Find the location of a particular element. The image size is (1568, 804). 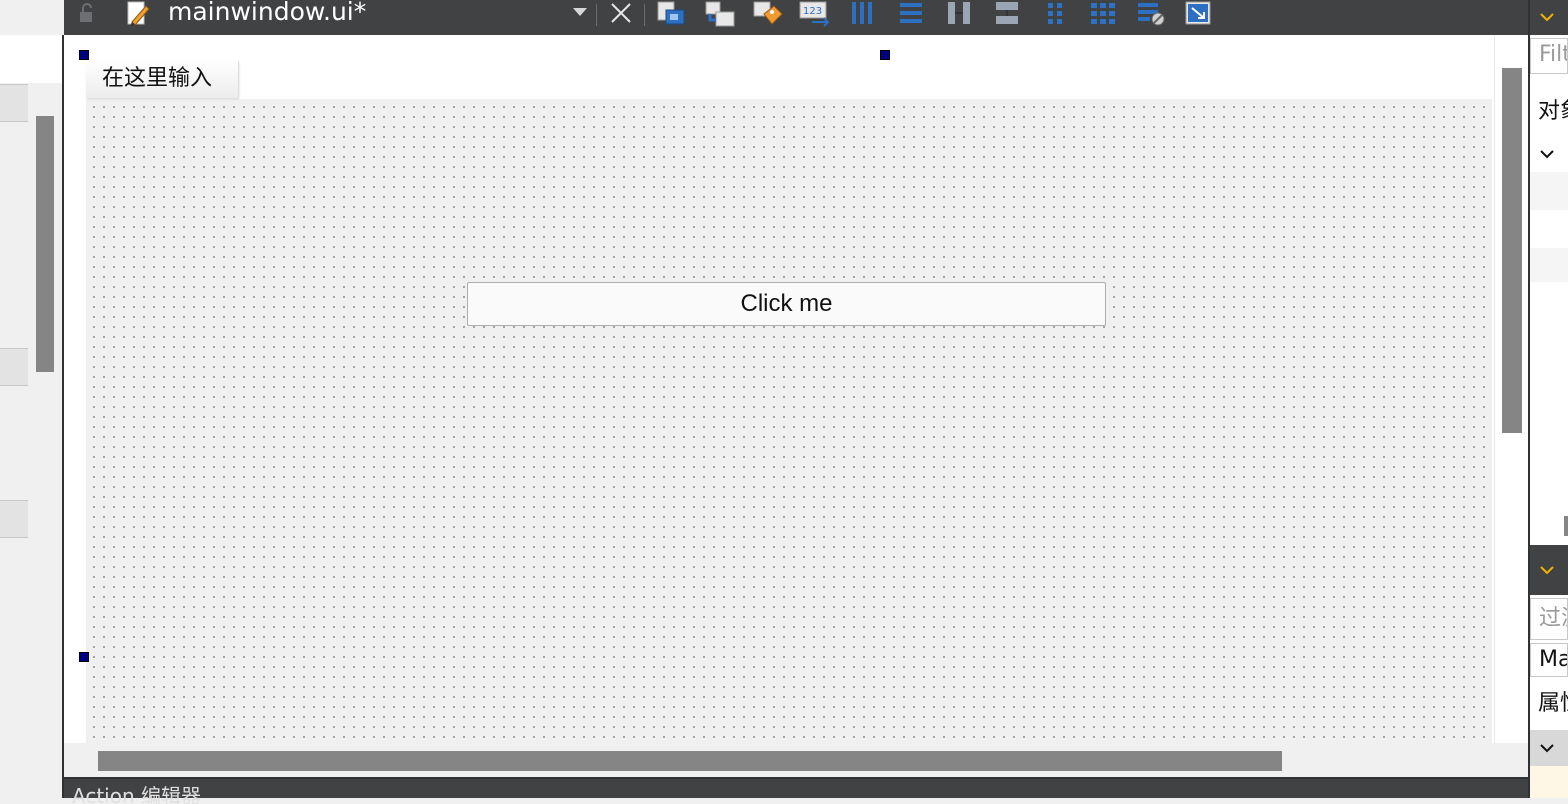

object-inspector-scroll is located at coordinates (1549, 527).